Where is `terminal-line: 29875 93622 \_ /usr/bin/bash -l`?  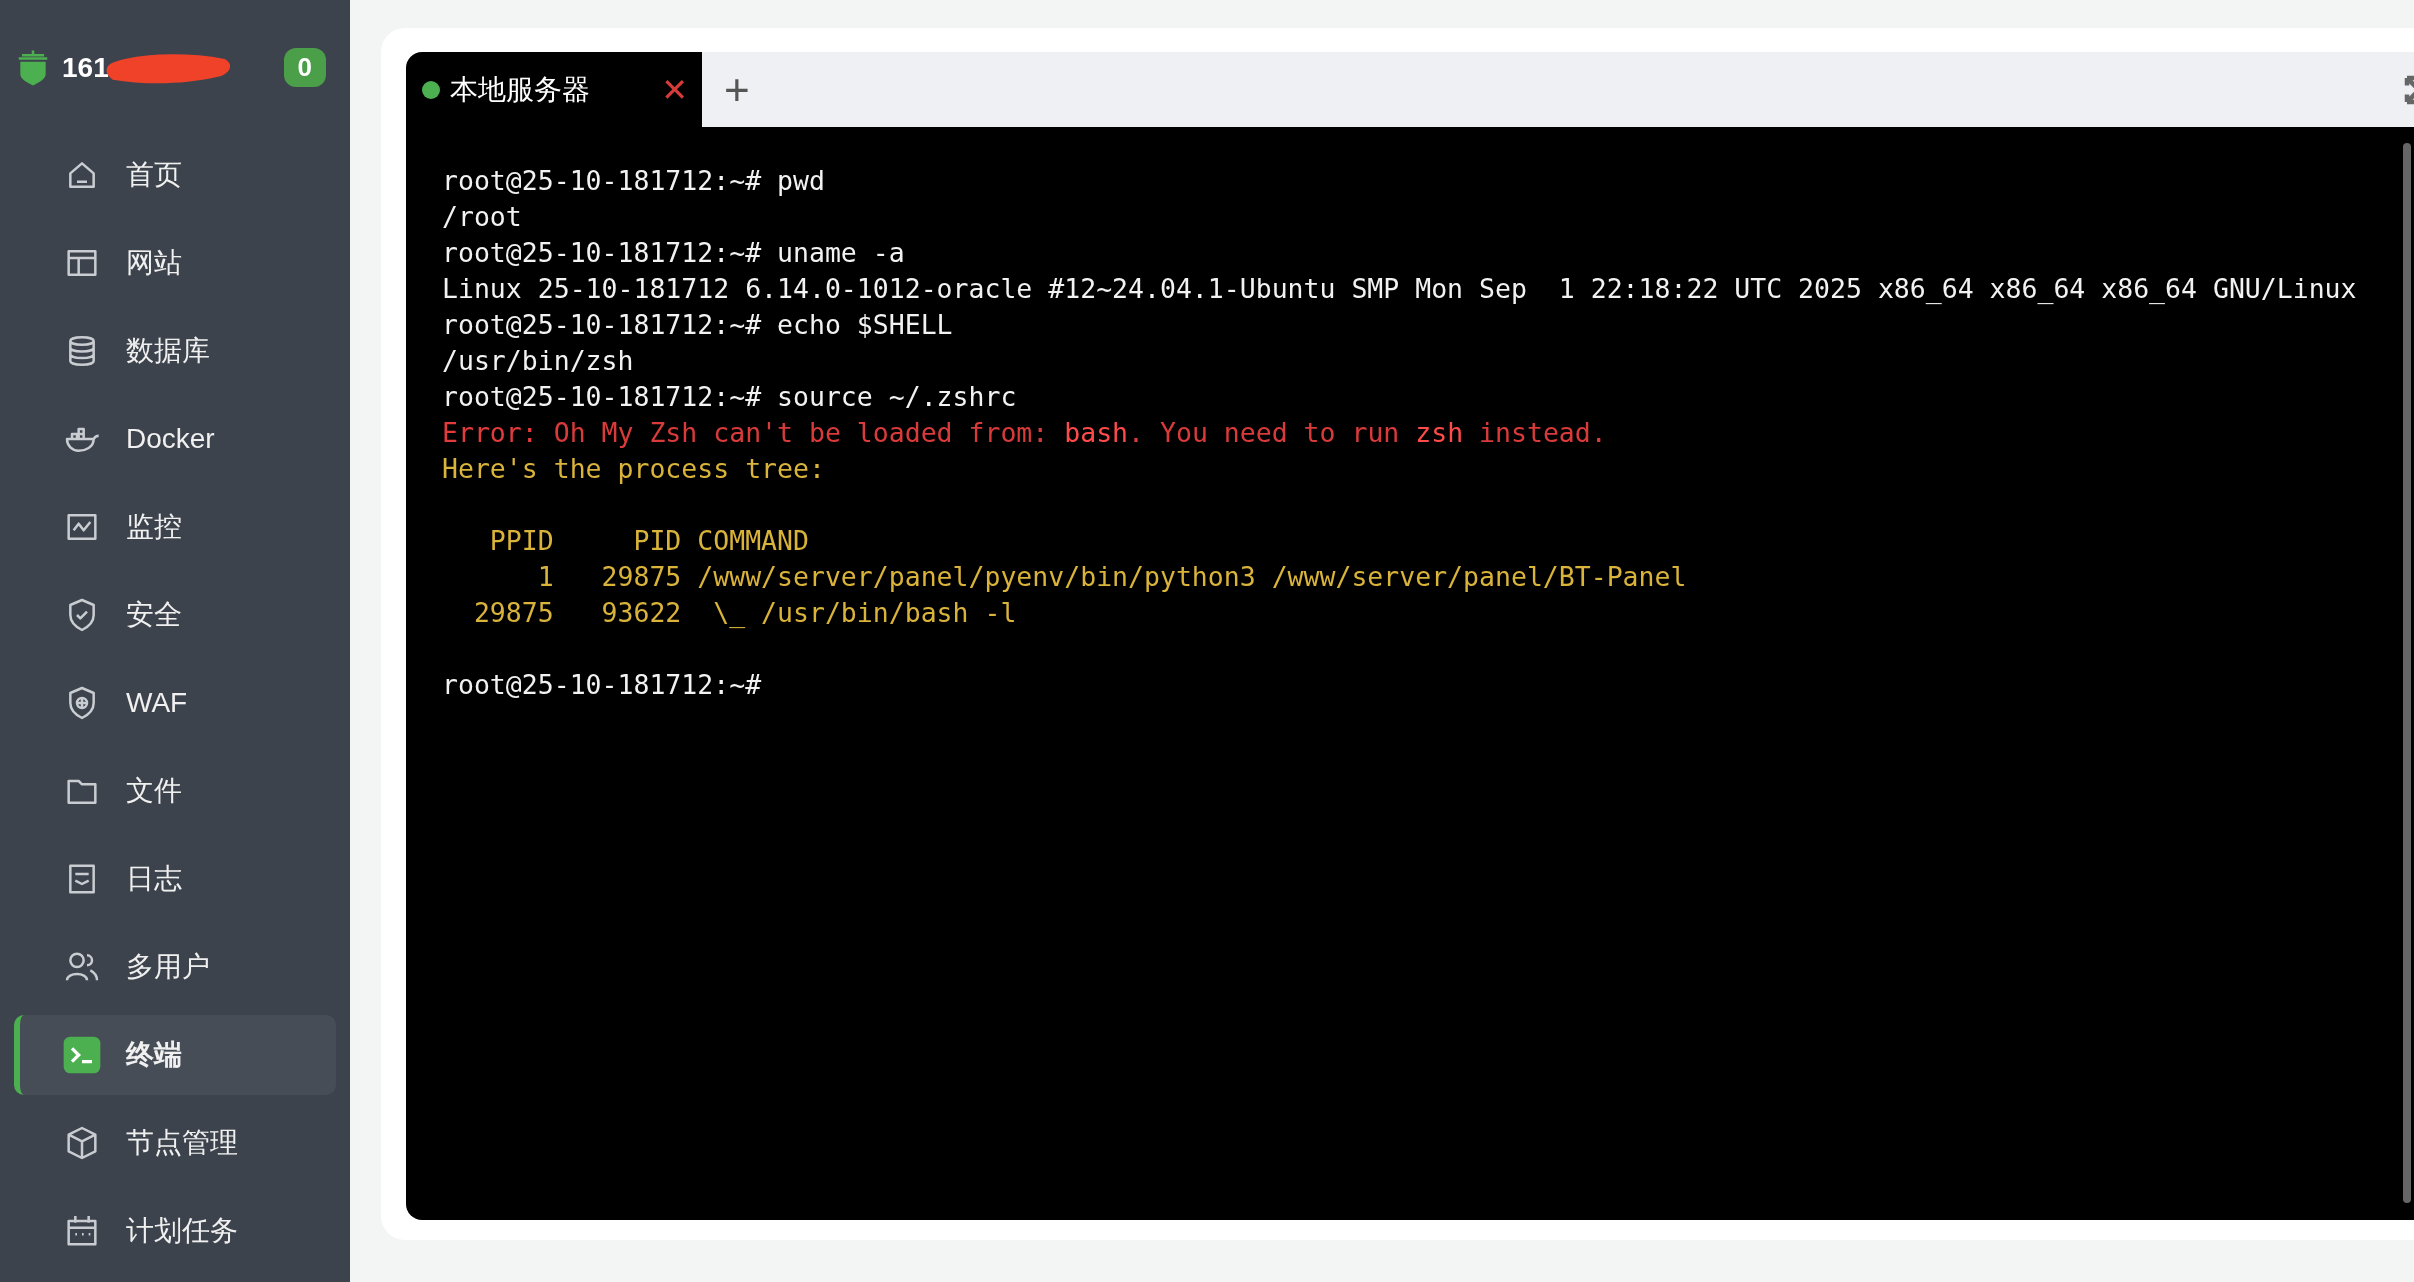
terminal-line: 29875 93622 \_ /usr/bin/bash -l is located at coordinates (744, 612).